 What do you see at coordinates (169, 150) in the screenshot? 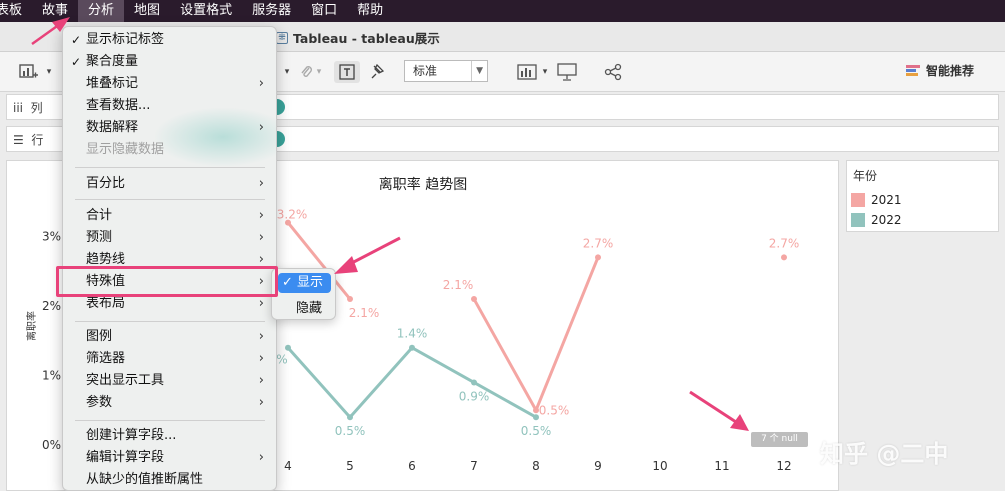
I see `menu-item-reveal-hidden-data: 显示隐藏数据` at bounding box center [169, 150].